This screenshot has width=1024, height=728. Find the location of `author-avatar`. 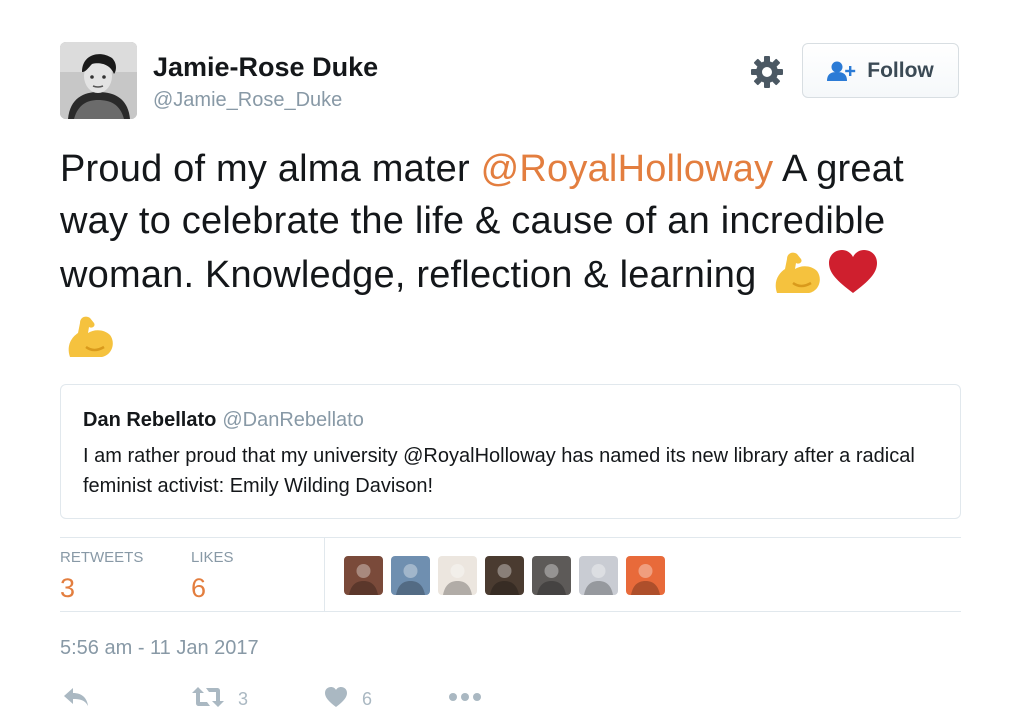

author-avatar is located at coordinates (98, 80).